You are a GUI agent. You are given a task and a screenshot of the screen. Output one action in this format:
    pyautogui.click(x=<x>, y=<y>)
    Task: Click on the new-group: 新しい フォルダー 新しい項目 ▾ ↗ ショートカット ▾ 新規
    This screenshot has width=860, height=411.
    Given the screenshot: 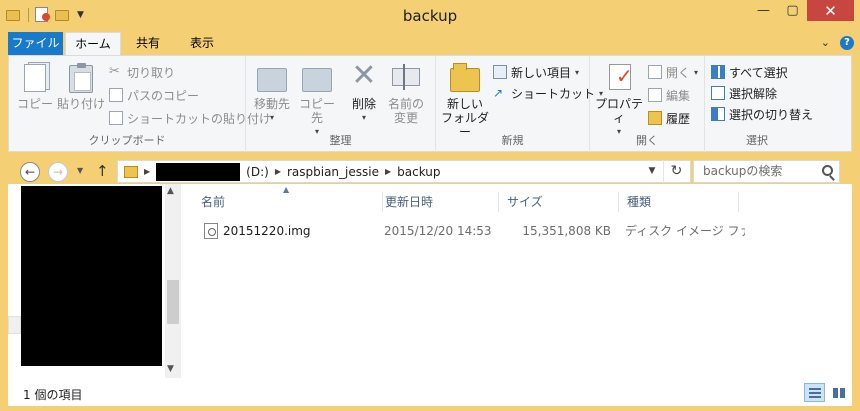 What is the action you would take?
    pyautogui.click(x=519, y=104)
    